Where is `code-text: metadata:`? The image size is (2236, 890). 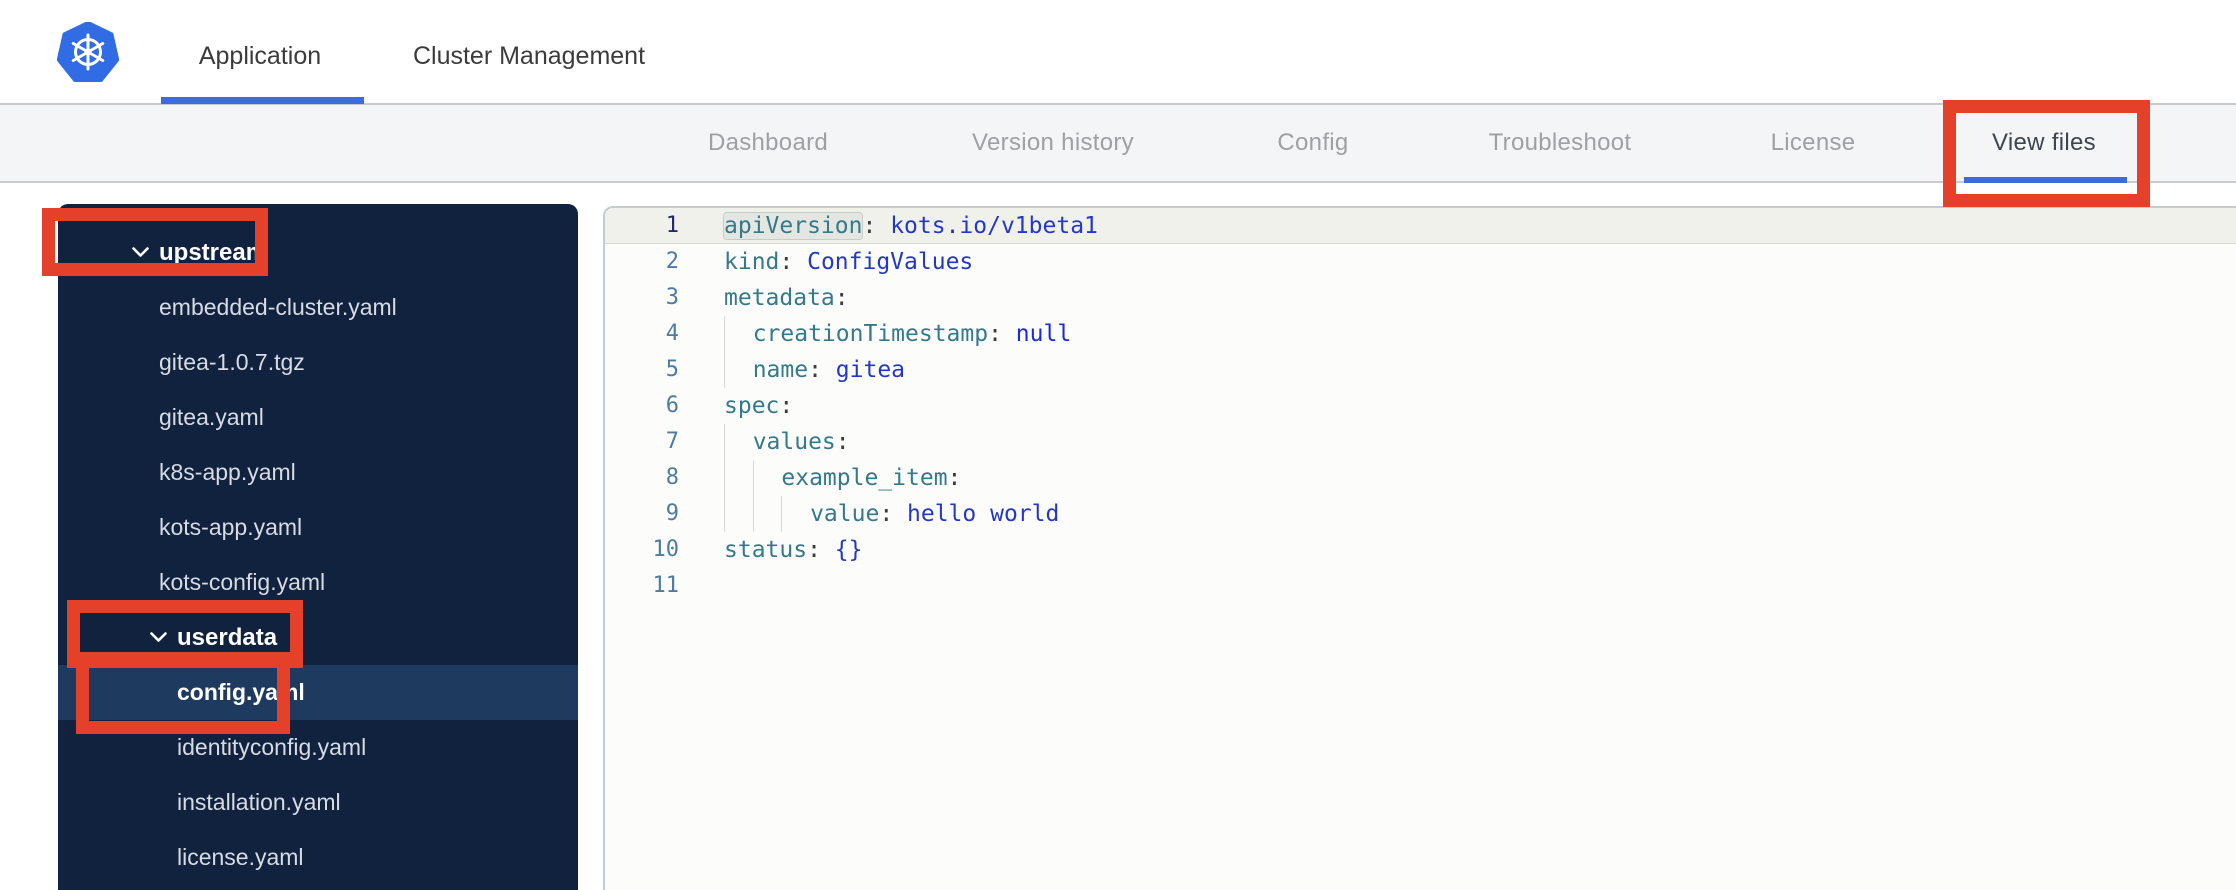 code-text: metadata: is located at coordinates (786, 298).